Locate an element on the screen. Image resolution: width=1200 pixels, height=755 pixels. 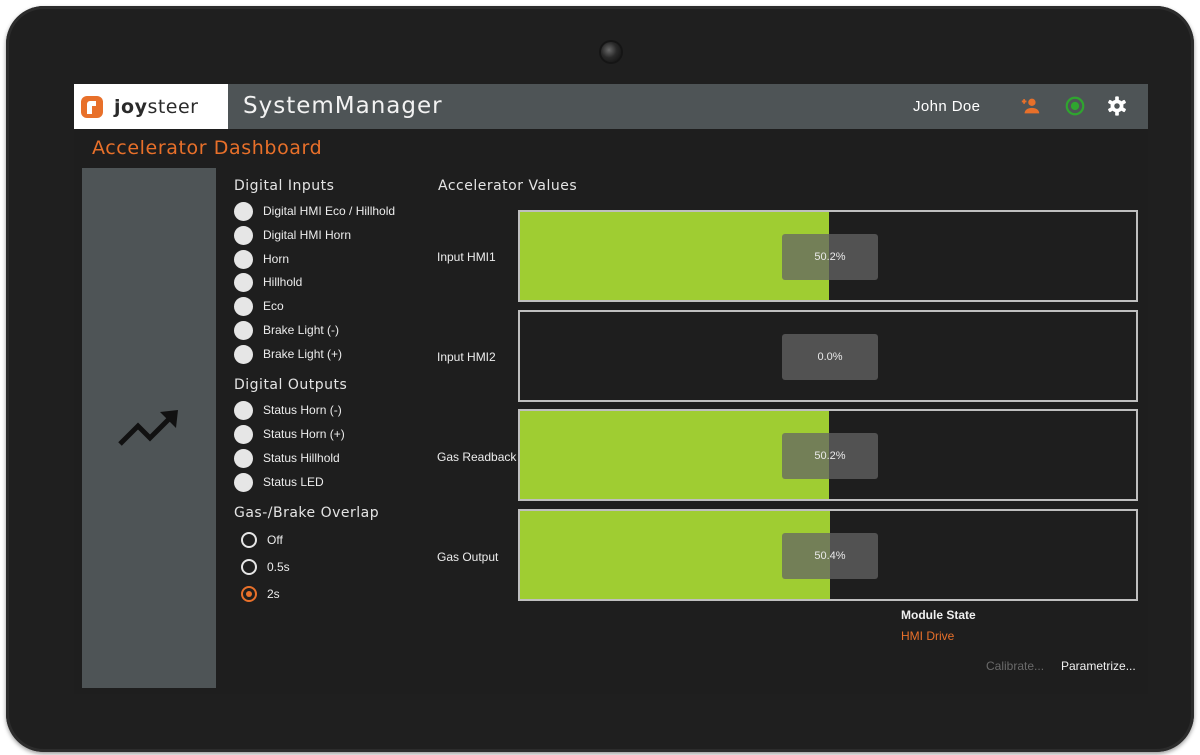
overlap-heading: Gas-/Brake Overlap is located at coordinates (307, 513).